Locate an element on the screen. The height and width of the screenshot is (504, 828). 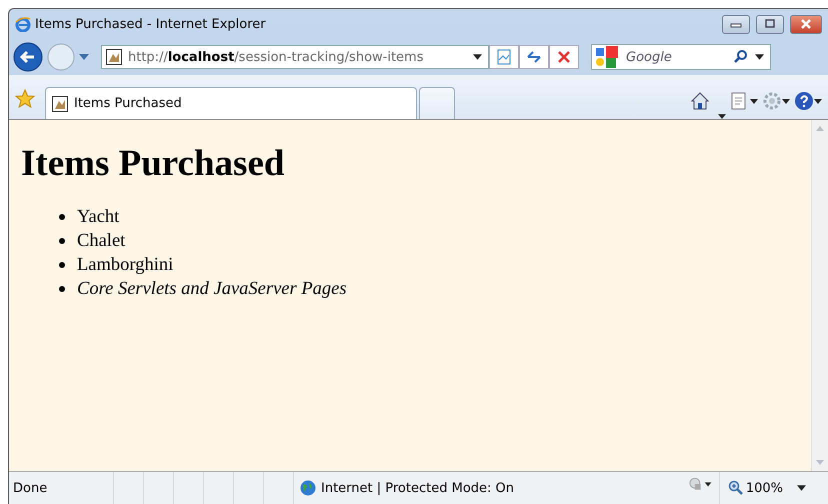
list-item: Chalet is located at coordinates (101, 241).